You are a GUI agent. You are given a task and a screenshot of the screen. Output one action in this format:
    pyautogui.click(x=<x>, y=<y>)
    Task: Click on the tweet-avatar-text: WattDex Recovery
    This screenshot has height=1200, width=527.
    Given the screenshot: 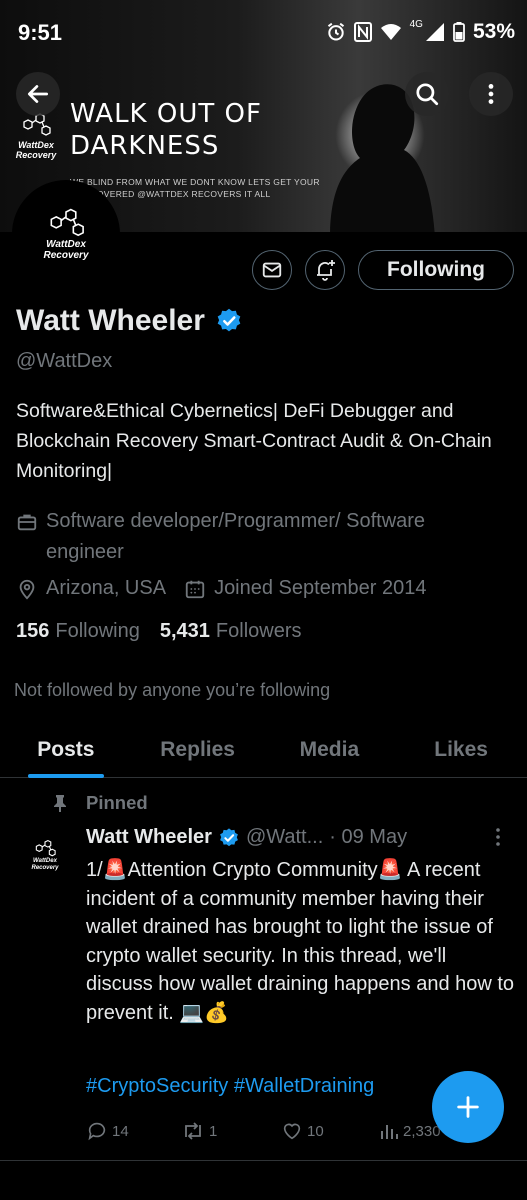 What is the action you would take?
    pyautogui.click(x=45, y=864)
    